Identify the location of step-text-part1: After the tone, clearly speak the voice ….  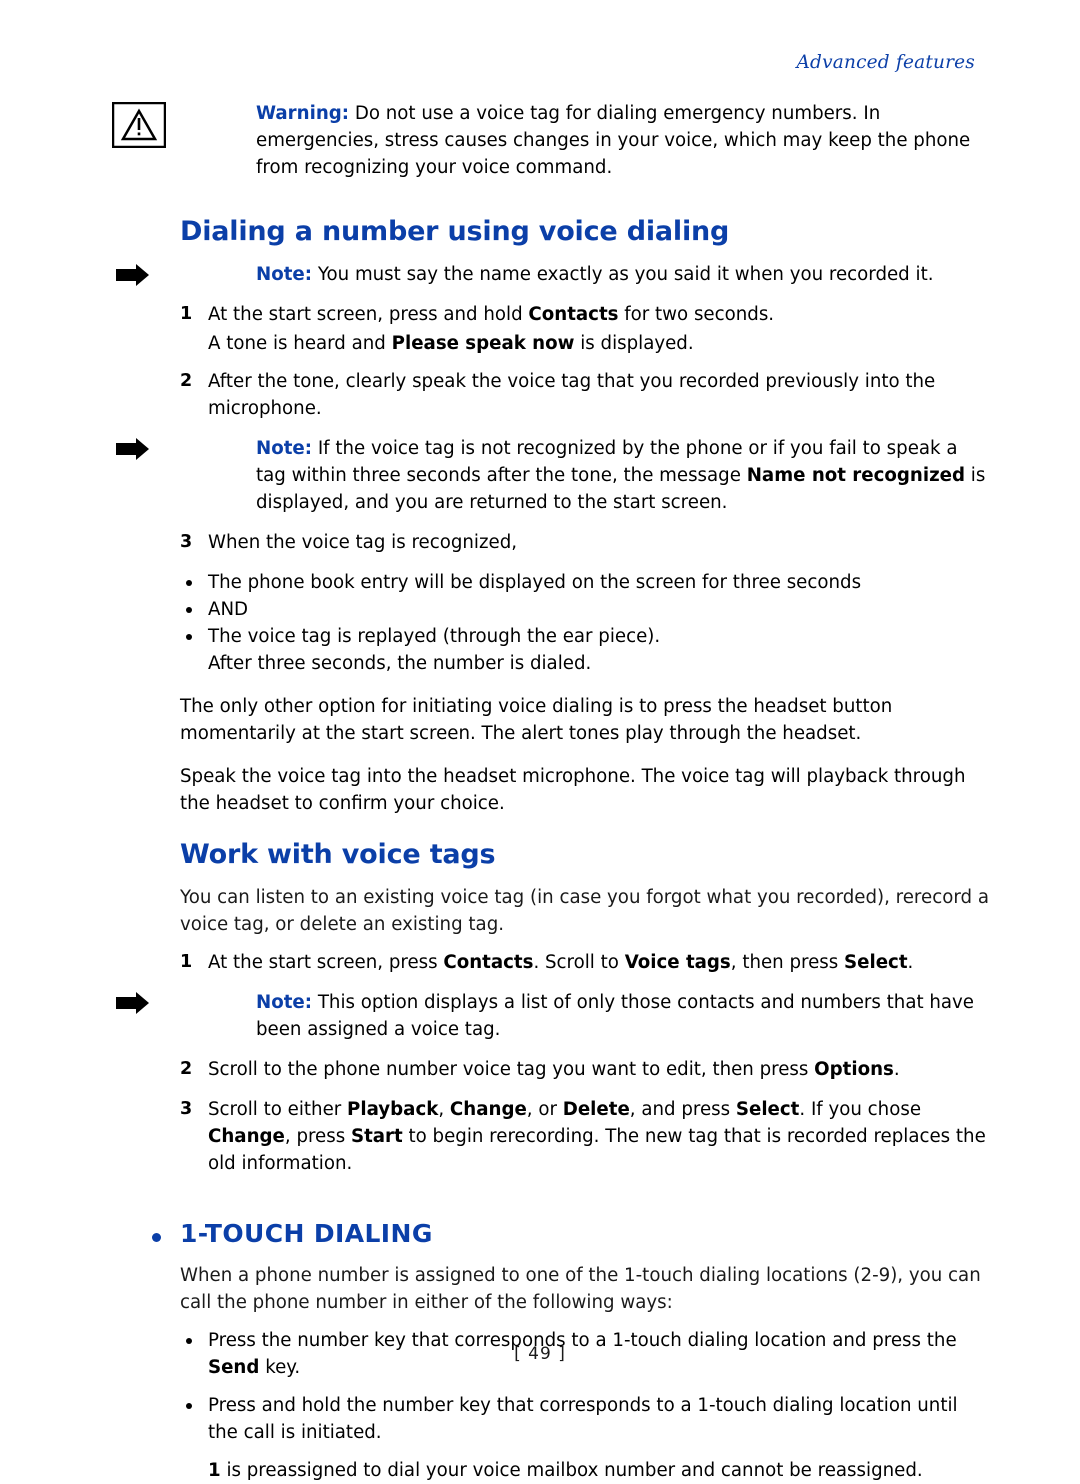
(572, 395).